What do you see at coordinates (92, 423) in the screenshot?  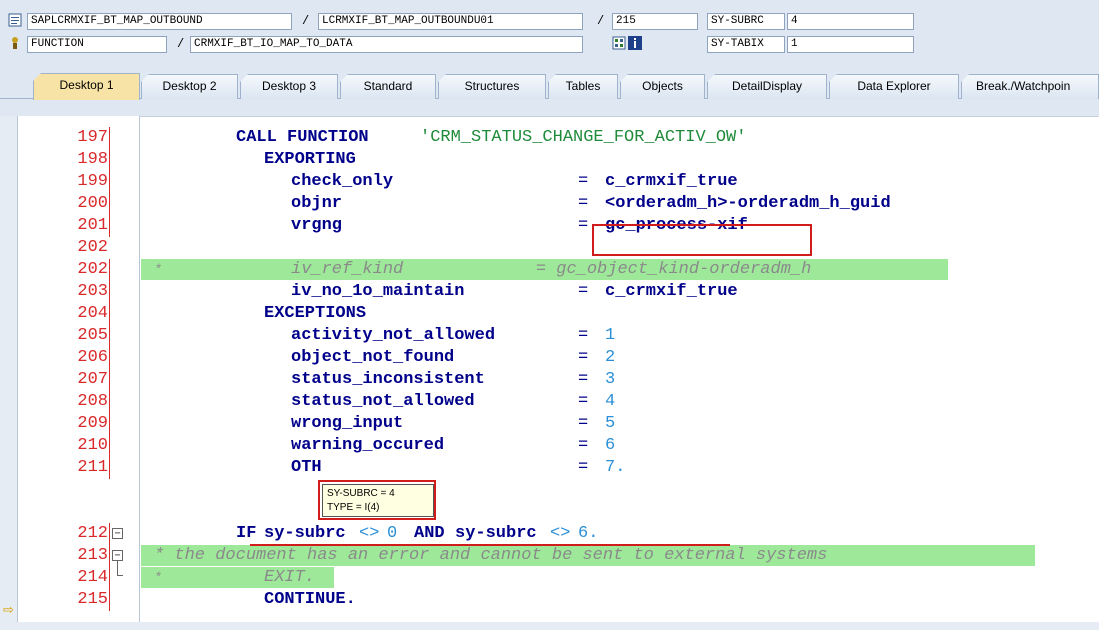 I see `line-number: 209` at bounding box center [92, 423].